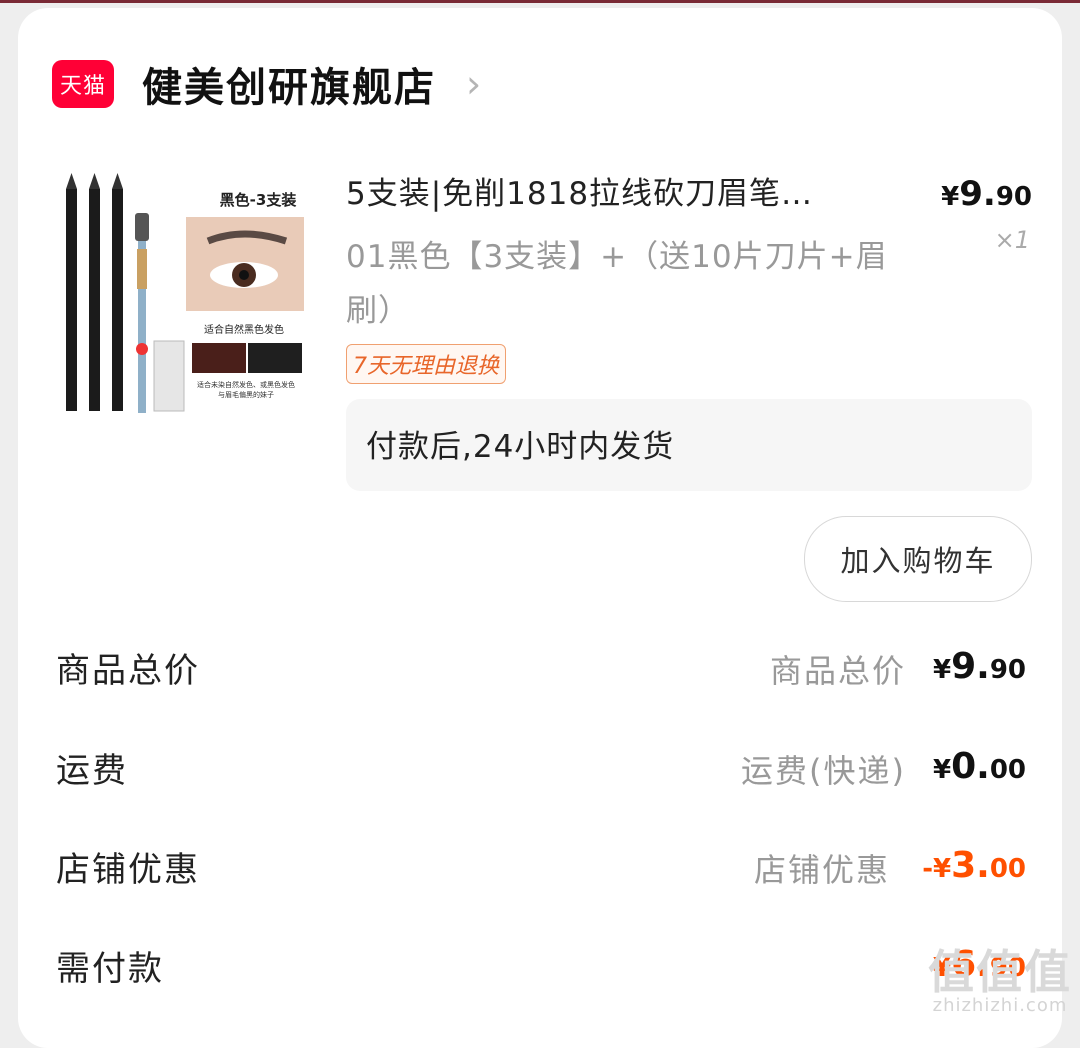 This screenshot has width=1080, height=1048. I want to click on discount-dec: 00, so click(1007, 869).